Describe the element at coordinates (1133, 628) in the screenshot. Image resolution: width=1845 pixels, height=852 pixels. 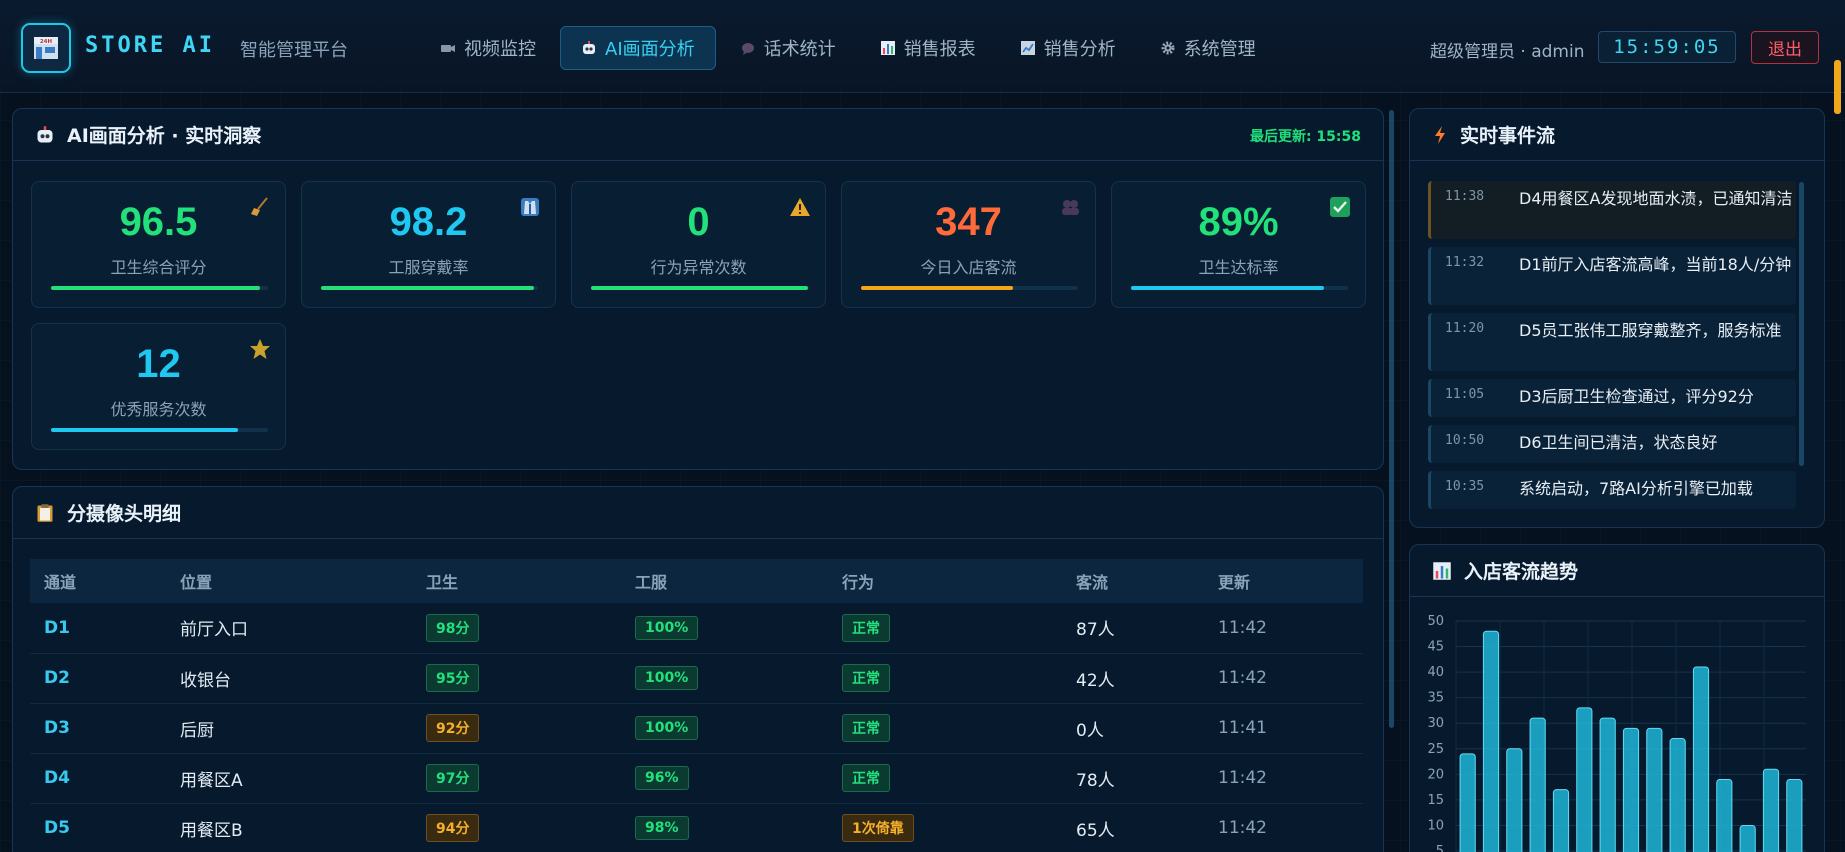
I see `traffic-cell: 87人` at that location.